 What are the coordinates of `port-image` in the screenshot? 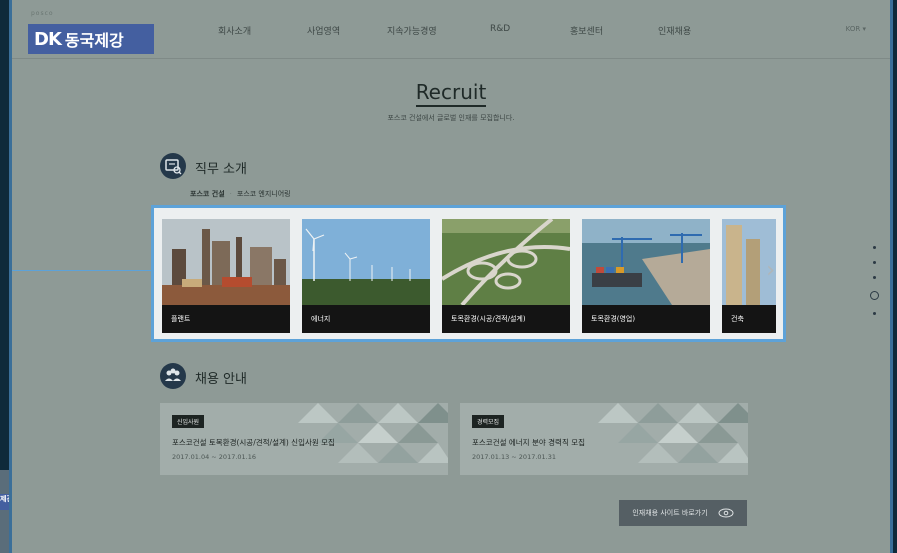 It's located at (646, 262).